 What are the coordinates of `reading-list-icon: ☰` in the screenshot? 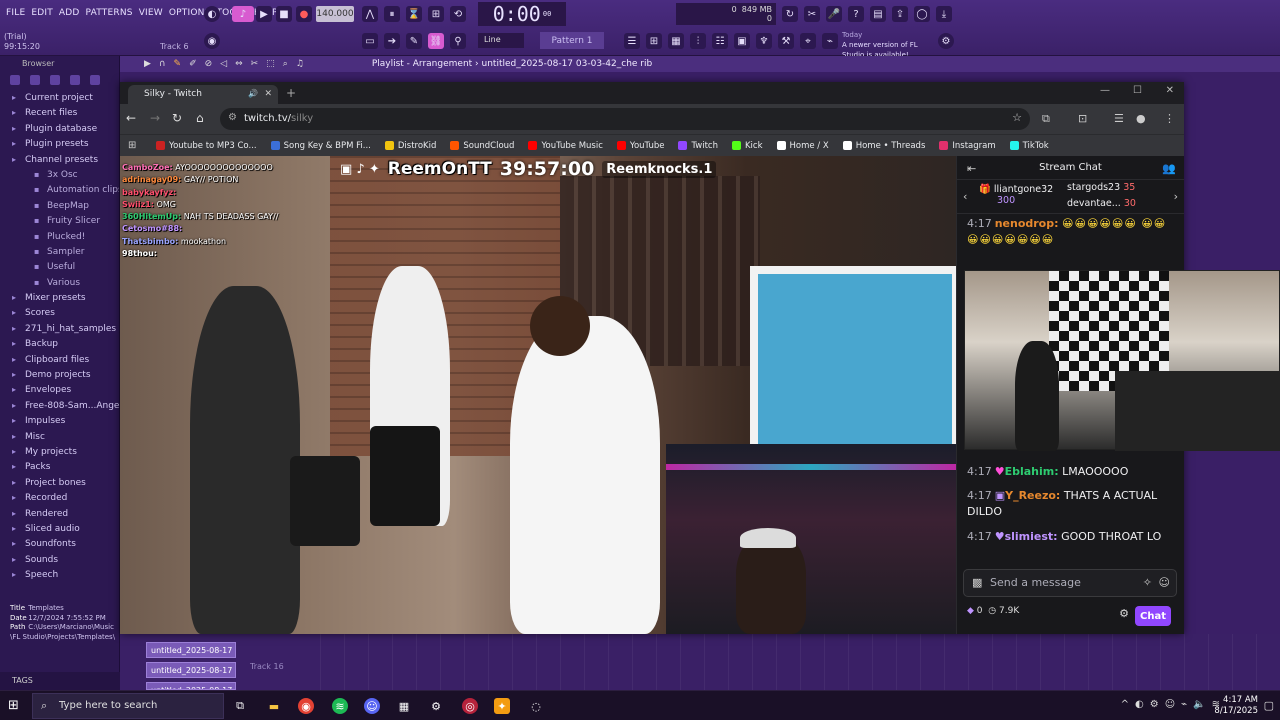 It's located at (1119, 118).